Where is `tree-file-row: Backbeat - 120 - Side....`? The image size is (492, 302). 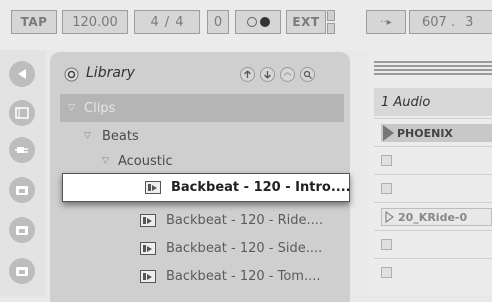 tree-file-row: Backbeat - 120 - Side.... is located at coordinates (202, 248).